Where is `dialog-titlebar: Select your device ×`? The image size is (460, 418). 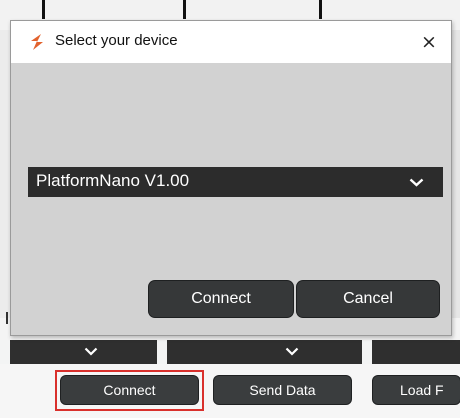
dialog-titlebar: Select your device × is located at coordinates (231, 42).